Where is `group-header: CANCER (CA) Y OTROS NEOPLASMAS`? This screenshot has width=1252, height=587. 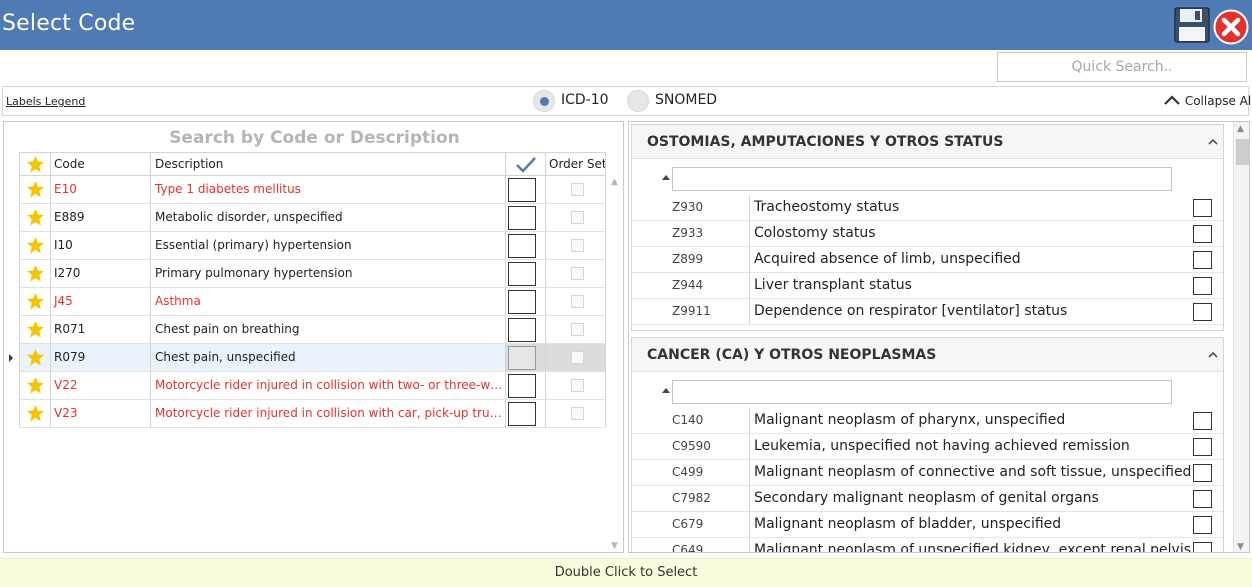 group-header: CANCER (CA) Y OTROS NEOPLASMAS is located at coordinates (927, 355).